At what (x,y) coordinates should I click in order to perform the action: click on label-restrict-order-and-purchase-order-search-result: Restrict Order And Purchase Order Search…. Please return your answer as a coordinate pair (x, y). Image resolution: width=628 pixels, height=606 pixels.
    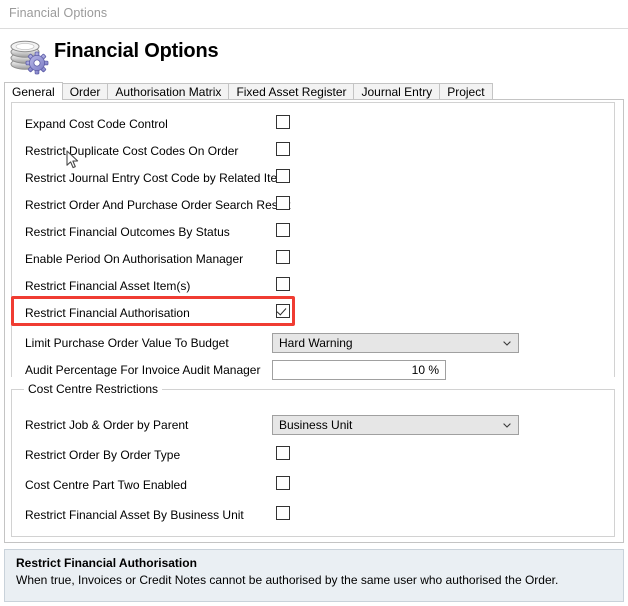
    Looking at the image, I should click on (158, 205).